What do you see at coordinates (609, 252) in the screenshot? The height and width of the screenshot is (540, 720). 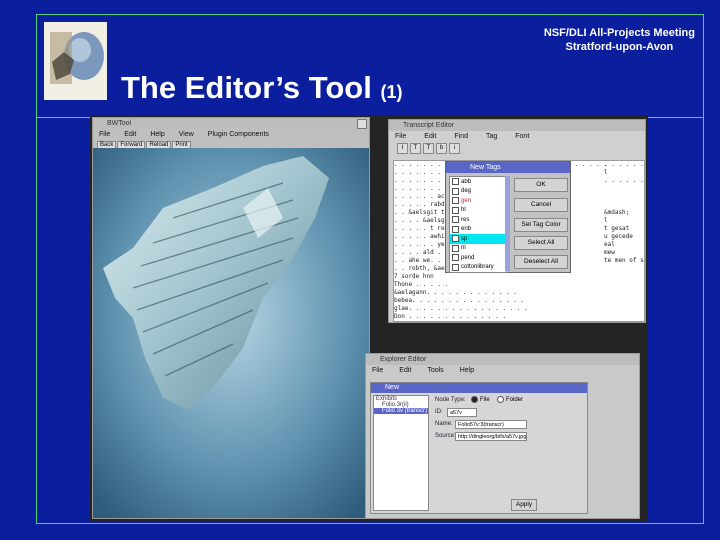 I see `transcript-line-tail: mew` at bounding box center [609, 252].